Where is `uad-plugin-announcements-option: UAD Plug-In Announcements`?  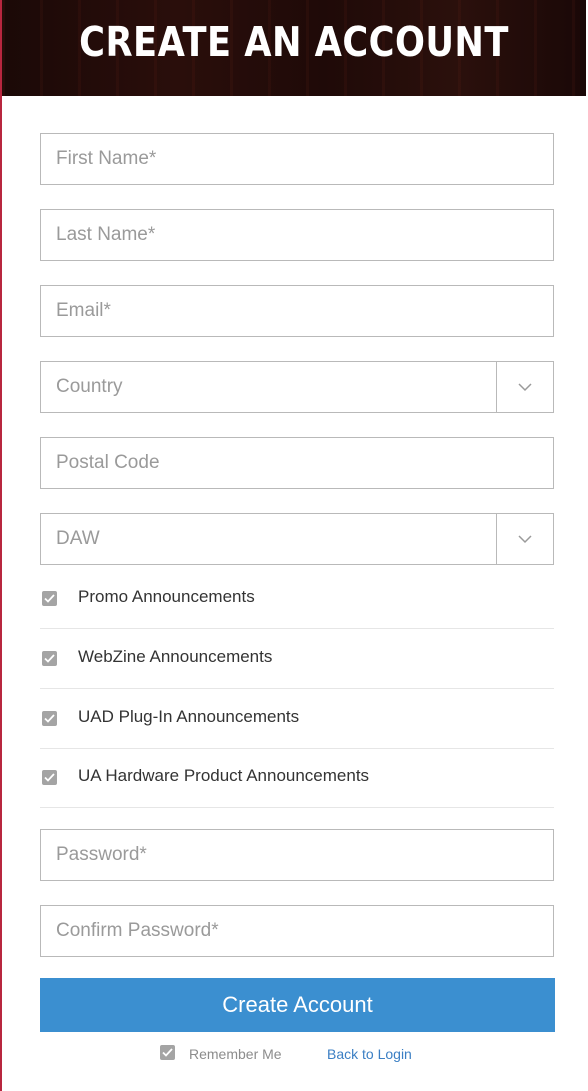 uad-plugin-announcements-option: UAD Plug-In Announcements is located at coordinates (297, 719).